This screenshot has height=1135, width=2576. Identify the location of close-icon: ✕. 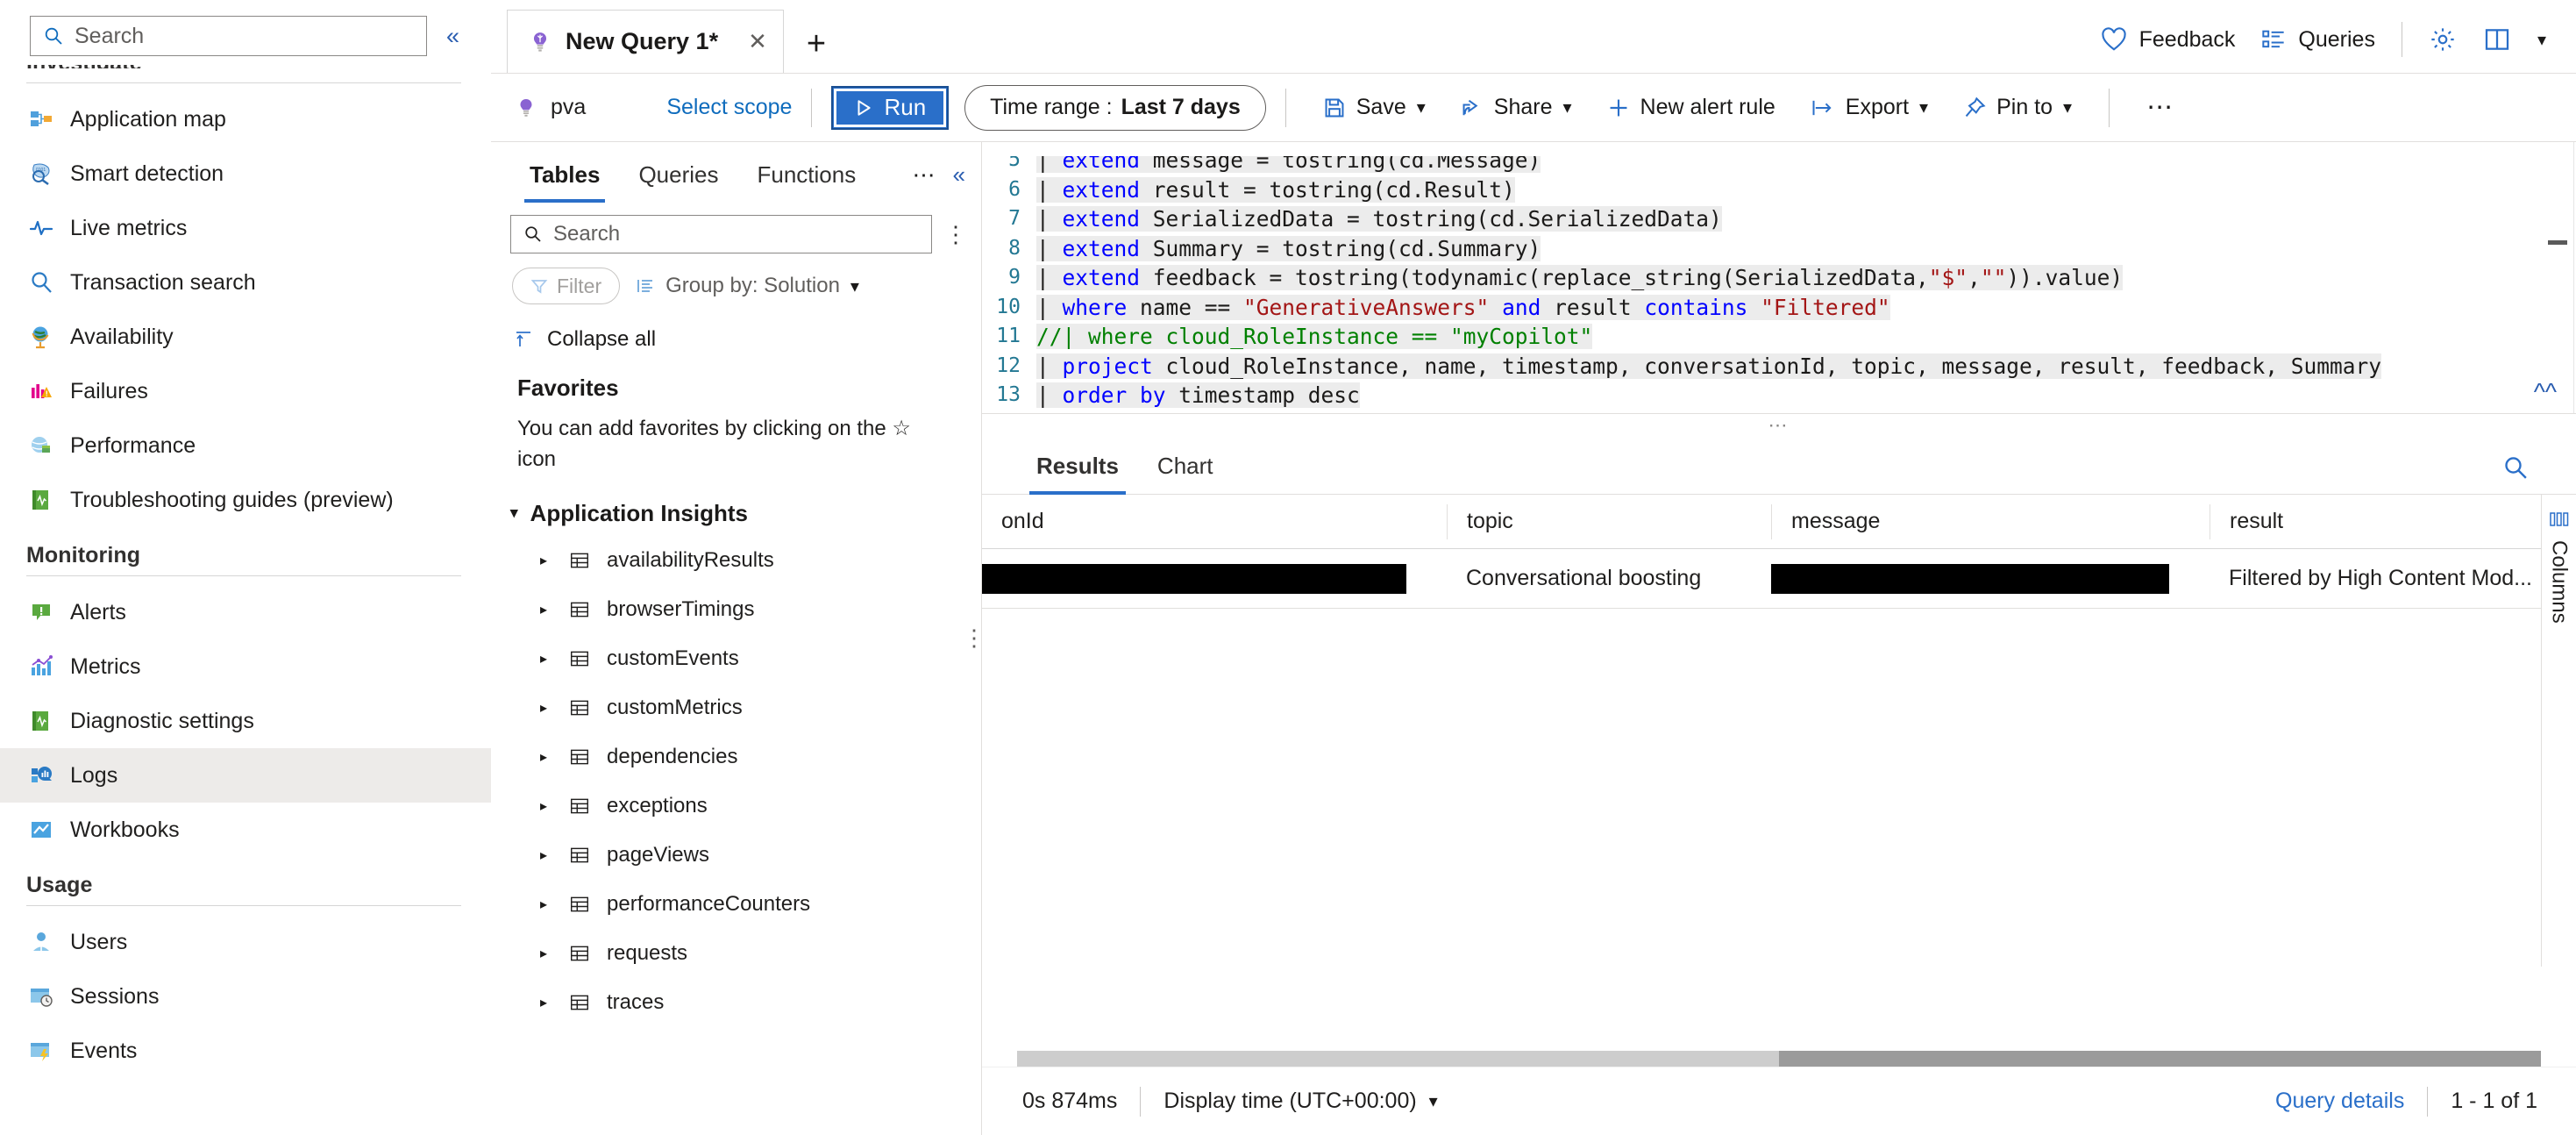
(757, 41).